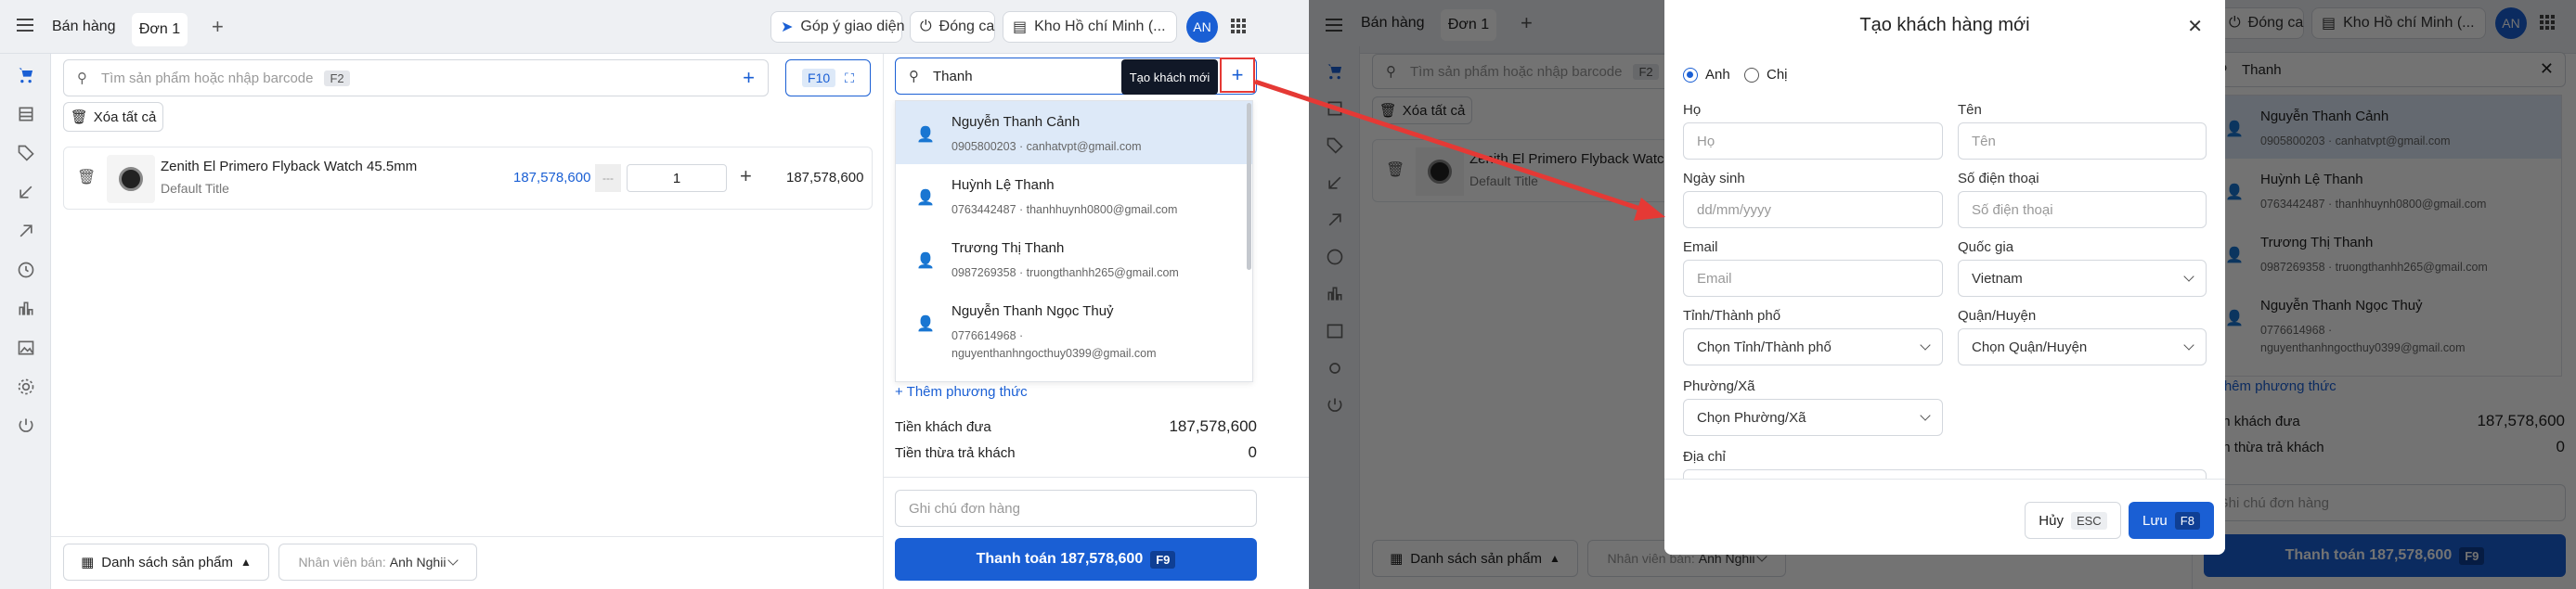 The width and height of the screenshot is (2576, 589). I want to click on customer-search-value: Thanh, so click(953, 76).